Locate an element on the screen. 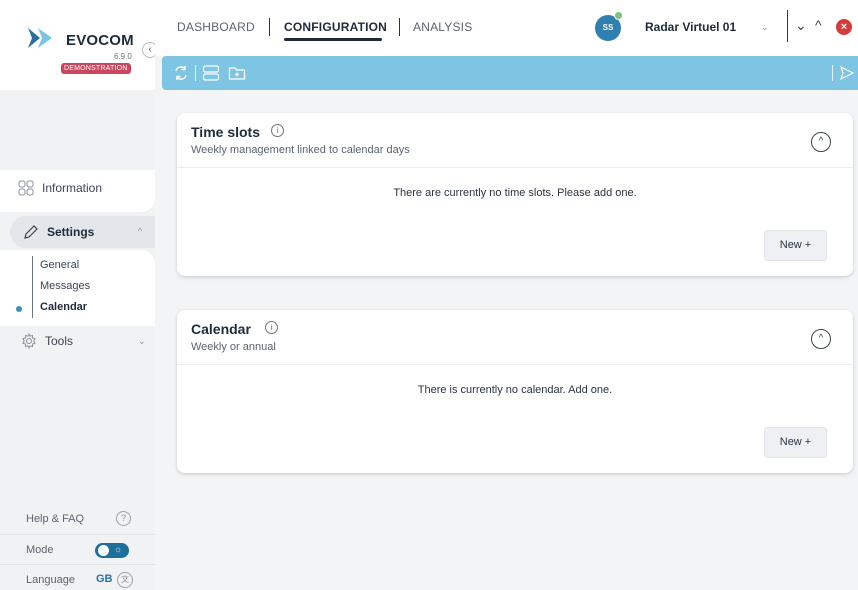 Image resolution: width=858 pixels, height=590 pixels. language-code: GB is located at coordinates (104, 579).